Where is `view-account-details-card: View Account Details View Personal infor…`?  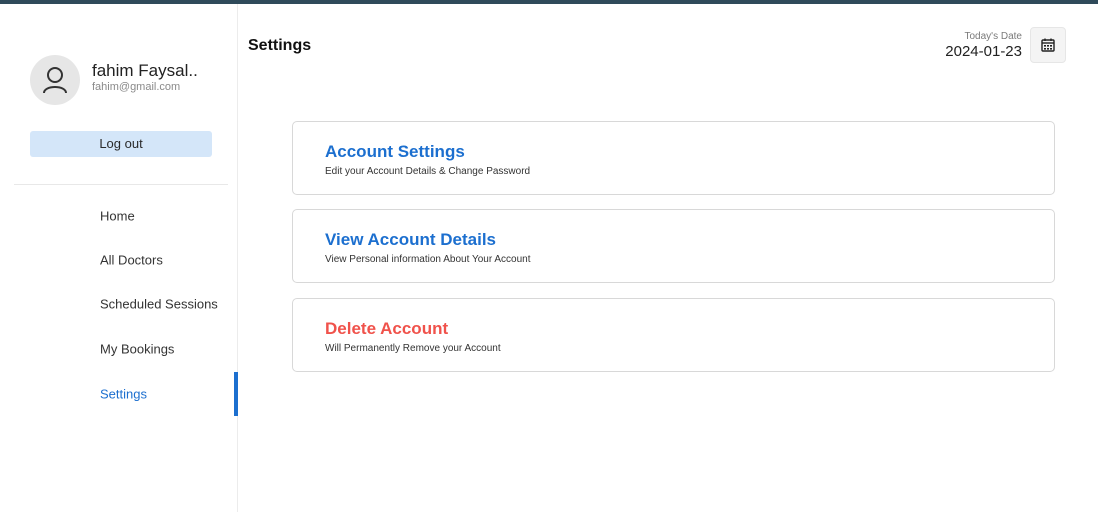
view-account-details-card: View Account Details View Personal infor… is located at coordinates (673, 246).